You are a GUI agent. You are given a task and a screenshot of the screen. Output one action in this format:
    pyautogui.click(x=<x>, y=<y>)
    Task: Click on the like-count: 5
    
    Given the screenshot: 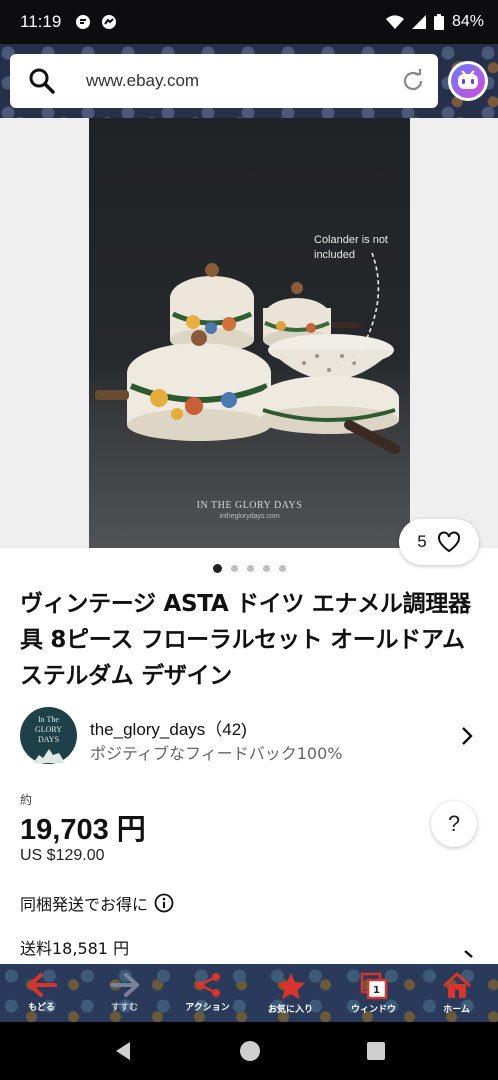 What is the action you would take?
    pyautogui.click(x=422, y=541)
    